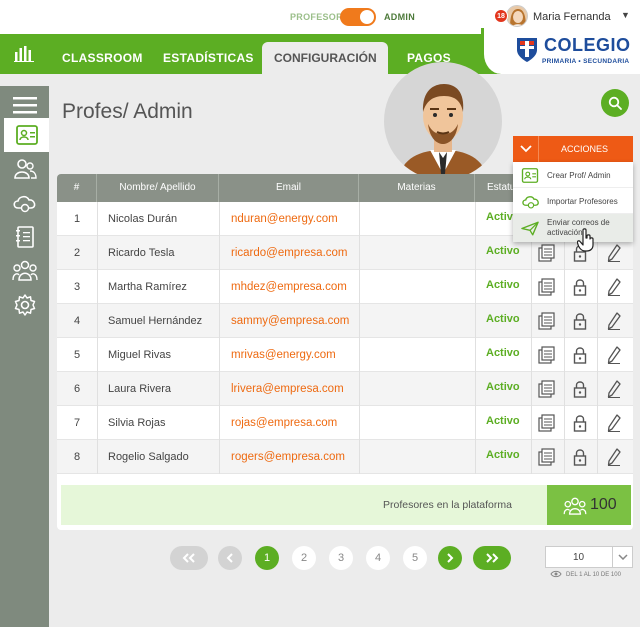 The width and height of the screenshot is (640, 627). What do you see at coordinates (24, 271) in the screenshot?
I see `sidebar-item-grupos` at bounding box center [24, 271].